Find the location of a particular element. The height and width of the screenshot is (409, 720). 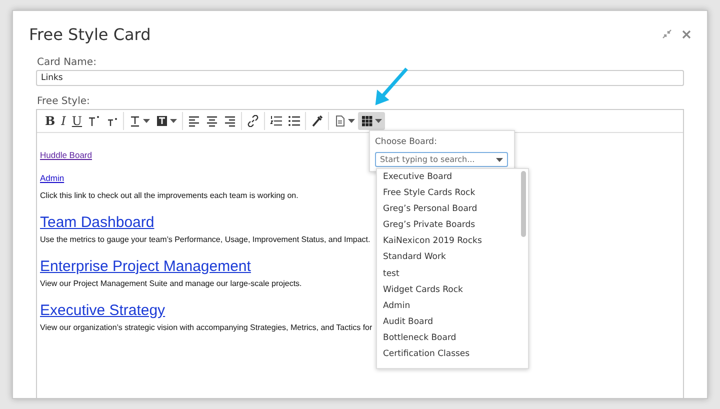

align-right-icon is located at coordinates (230, 121).